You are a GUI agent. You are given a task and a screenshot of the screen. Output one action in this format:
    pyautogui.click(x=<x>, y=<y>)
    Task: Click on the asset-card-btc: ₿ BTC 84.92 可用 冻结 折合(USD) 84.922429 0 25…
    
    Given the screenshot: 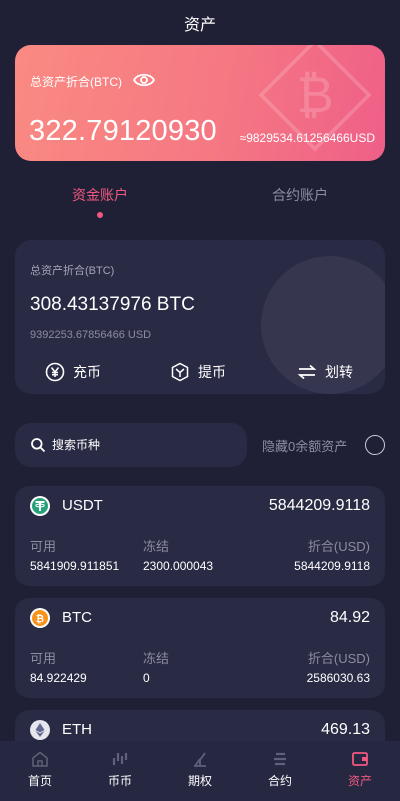 What is the action you would take?
    pyautogui.click(x=200, y=648)
    